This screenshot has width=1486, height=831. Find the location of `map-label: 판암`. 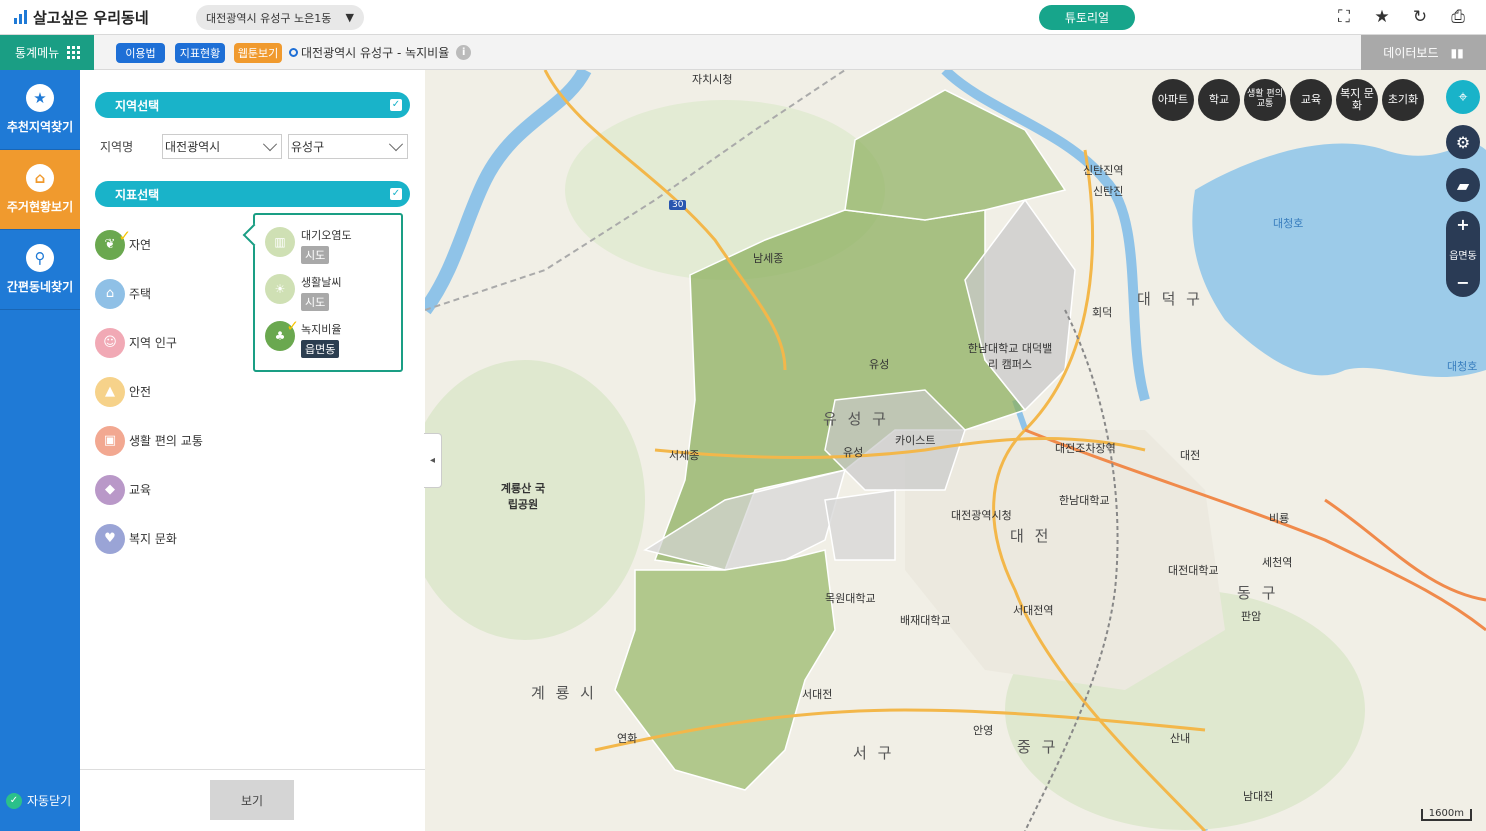

map-label: 판암 is located at coordinates (1251, 616).